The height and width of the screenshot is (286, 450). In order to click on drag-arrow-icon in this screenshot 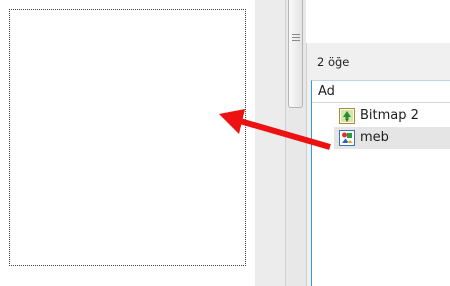, I will do `click(275, 129)`.